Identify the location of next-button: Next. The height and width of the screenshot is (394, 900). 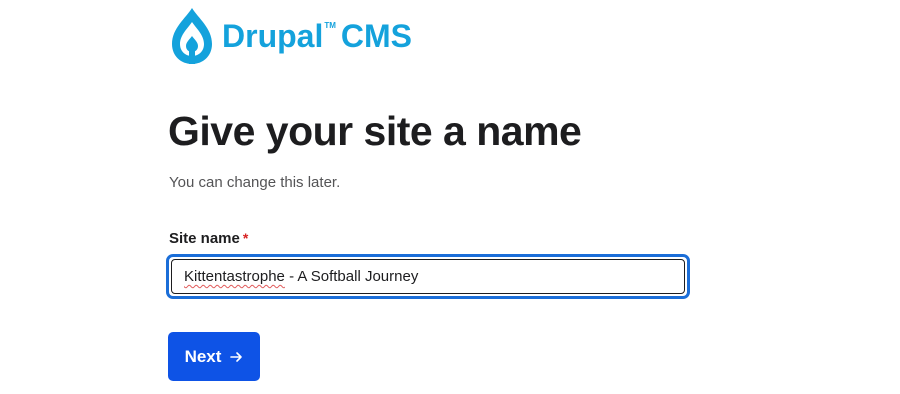
(214, 356).